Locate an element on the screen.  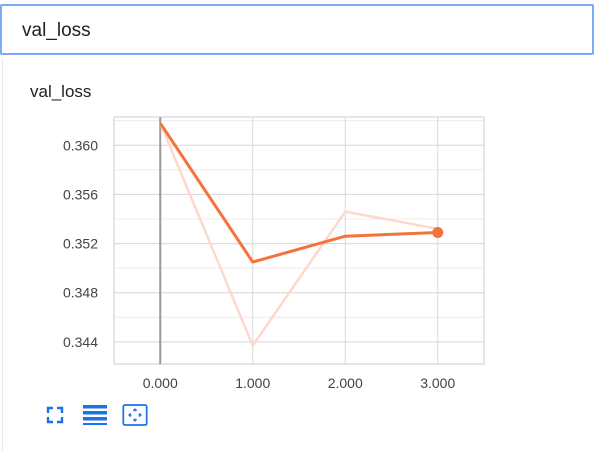
fullscreen-button is located at coordinates (55, 415).